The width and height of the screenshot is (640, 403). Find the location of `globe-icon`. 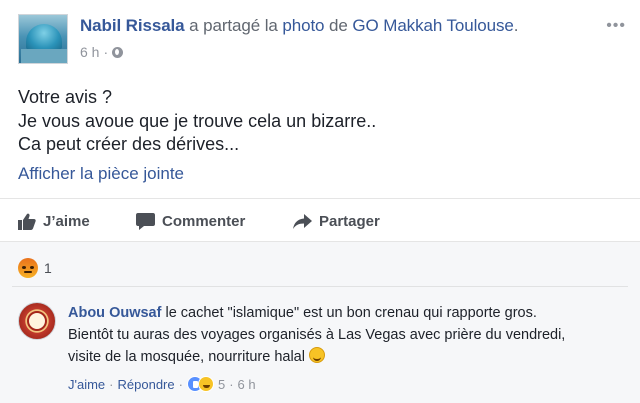

globe-icon is located at coordinates (118, 52).